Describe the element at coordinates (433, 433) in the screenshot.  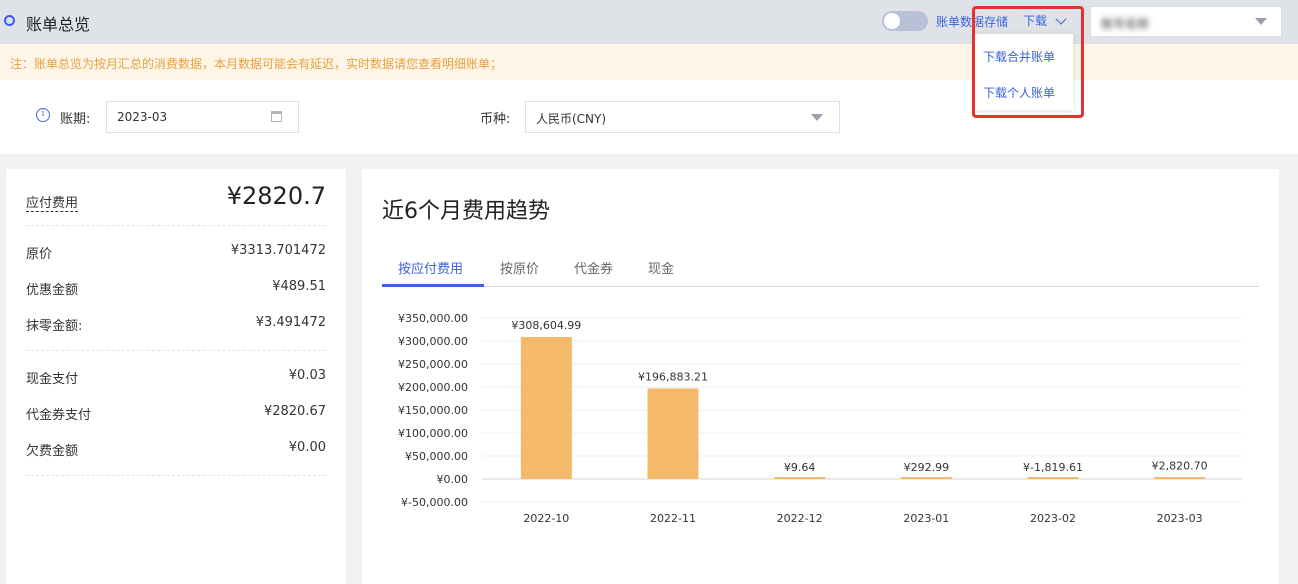
I see `y-tick-label: ¥100,000.00` at that location.